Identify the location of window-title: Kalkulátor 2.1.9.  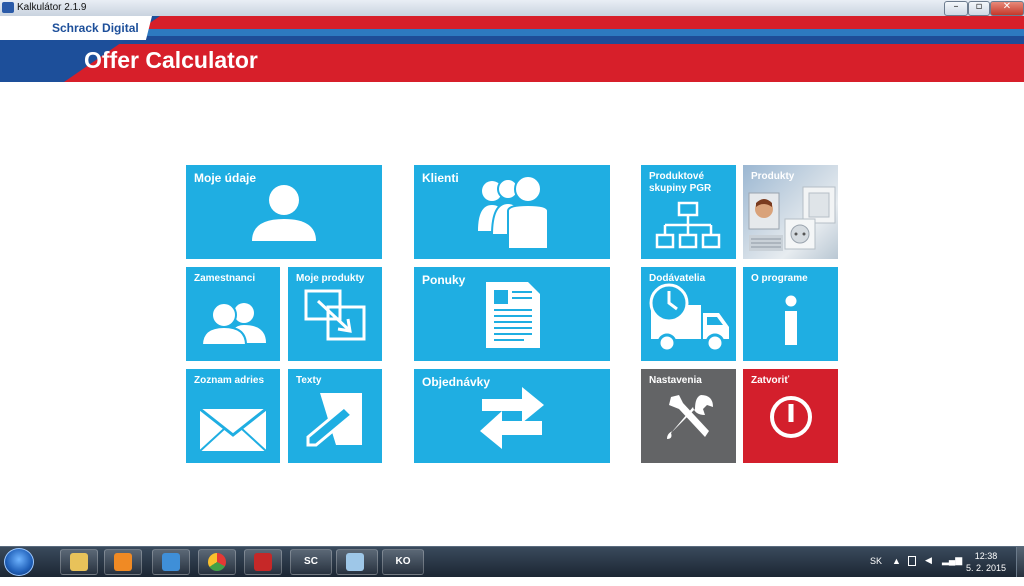
(52, 7).